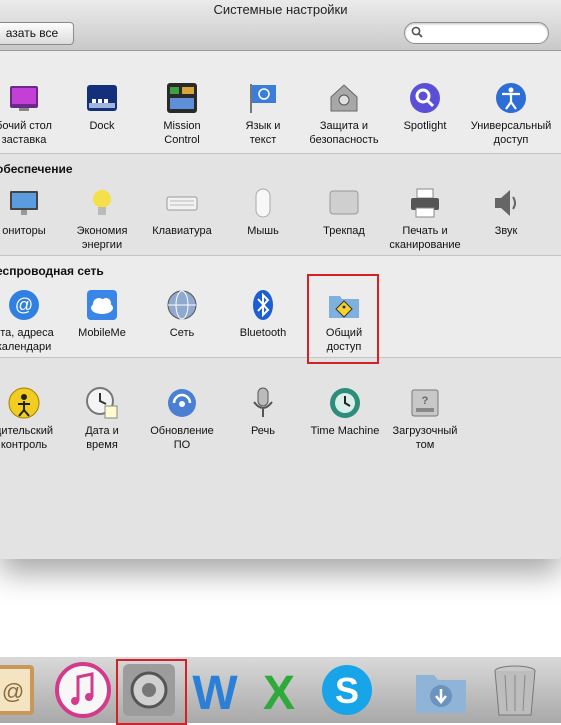 The image size is (561, 725). What do you see at coordinates (425, 203) in the screenshot?
I see `printer-icon` at bounding box center [425, 203].